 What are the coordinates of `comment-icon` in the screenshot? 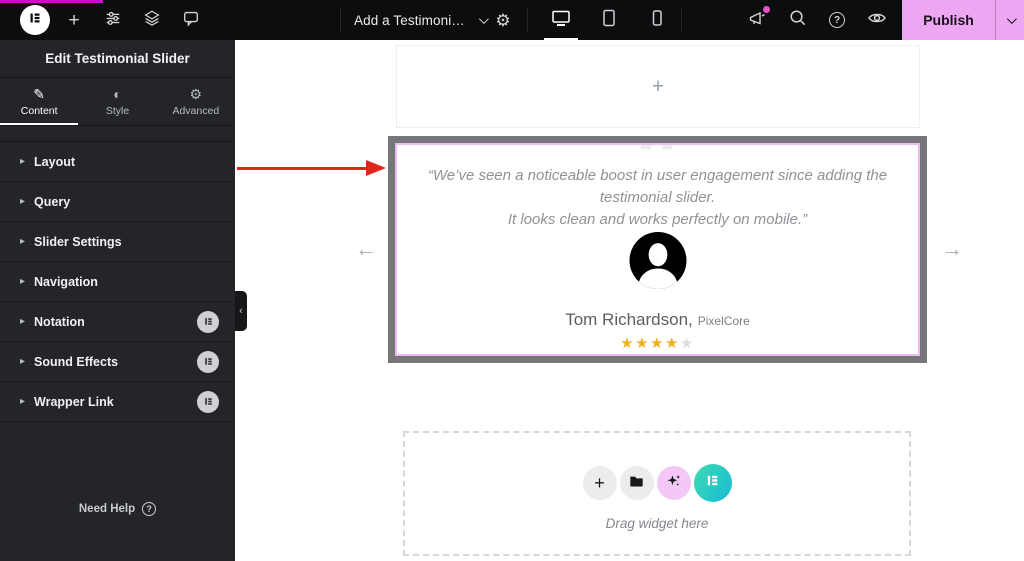 It's located at (191, 20).